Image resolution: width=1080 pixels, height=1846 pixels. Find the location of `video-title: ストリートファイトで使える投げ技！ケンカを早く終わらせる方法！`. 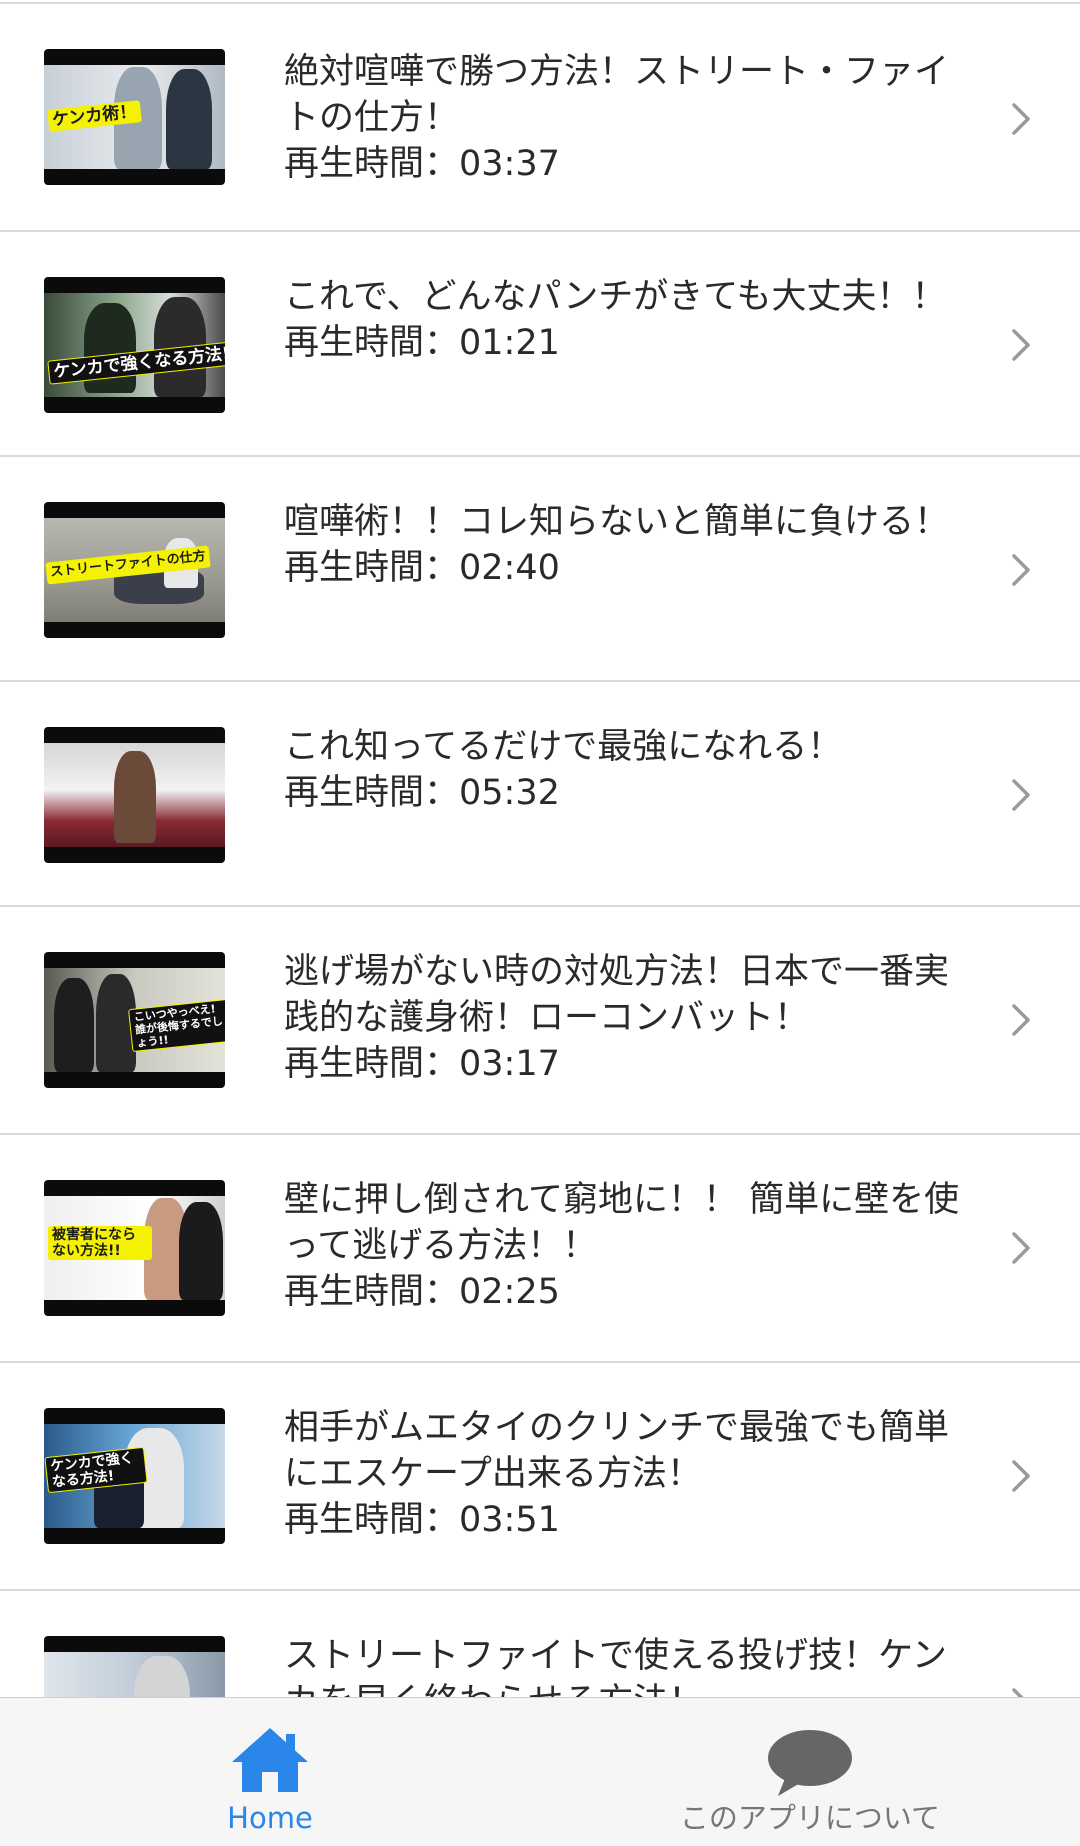

video-title: ストリートファイトで使える投げ技！ケンカを早く終わらせる方法！ is located at coordinates (615, 1666).